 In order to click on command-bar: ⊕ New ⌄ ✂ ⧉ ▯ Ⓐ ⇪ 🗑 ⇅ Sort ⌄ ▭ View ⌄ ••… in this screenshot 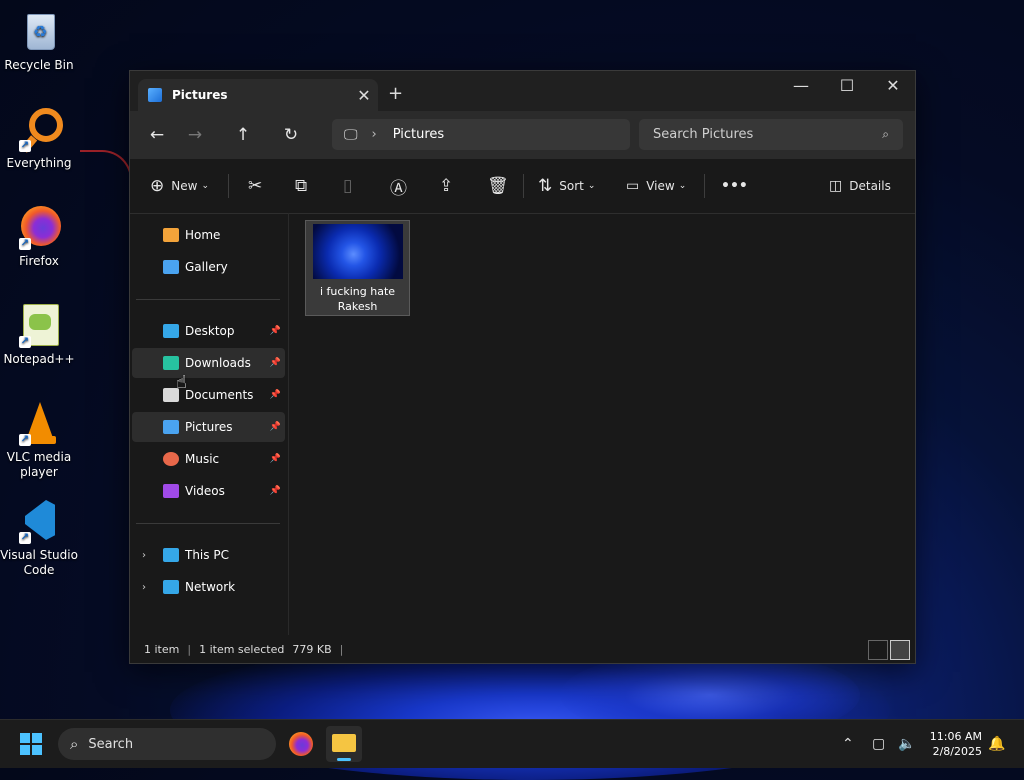, I will do `click(522, 186)`.